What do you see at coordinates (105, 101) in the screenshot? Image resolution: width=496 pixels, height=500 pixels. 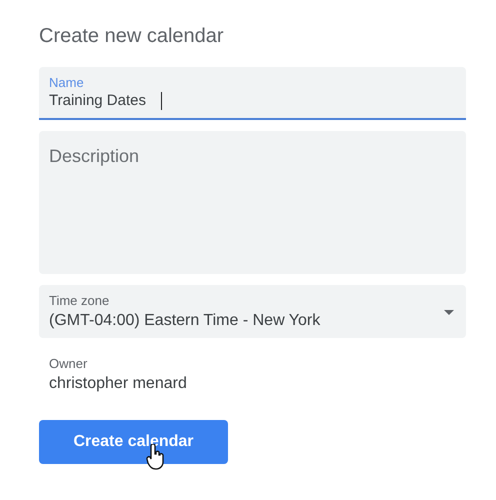 I see `name-input: Training Dates` at bounding box center [105, 101].